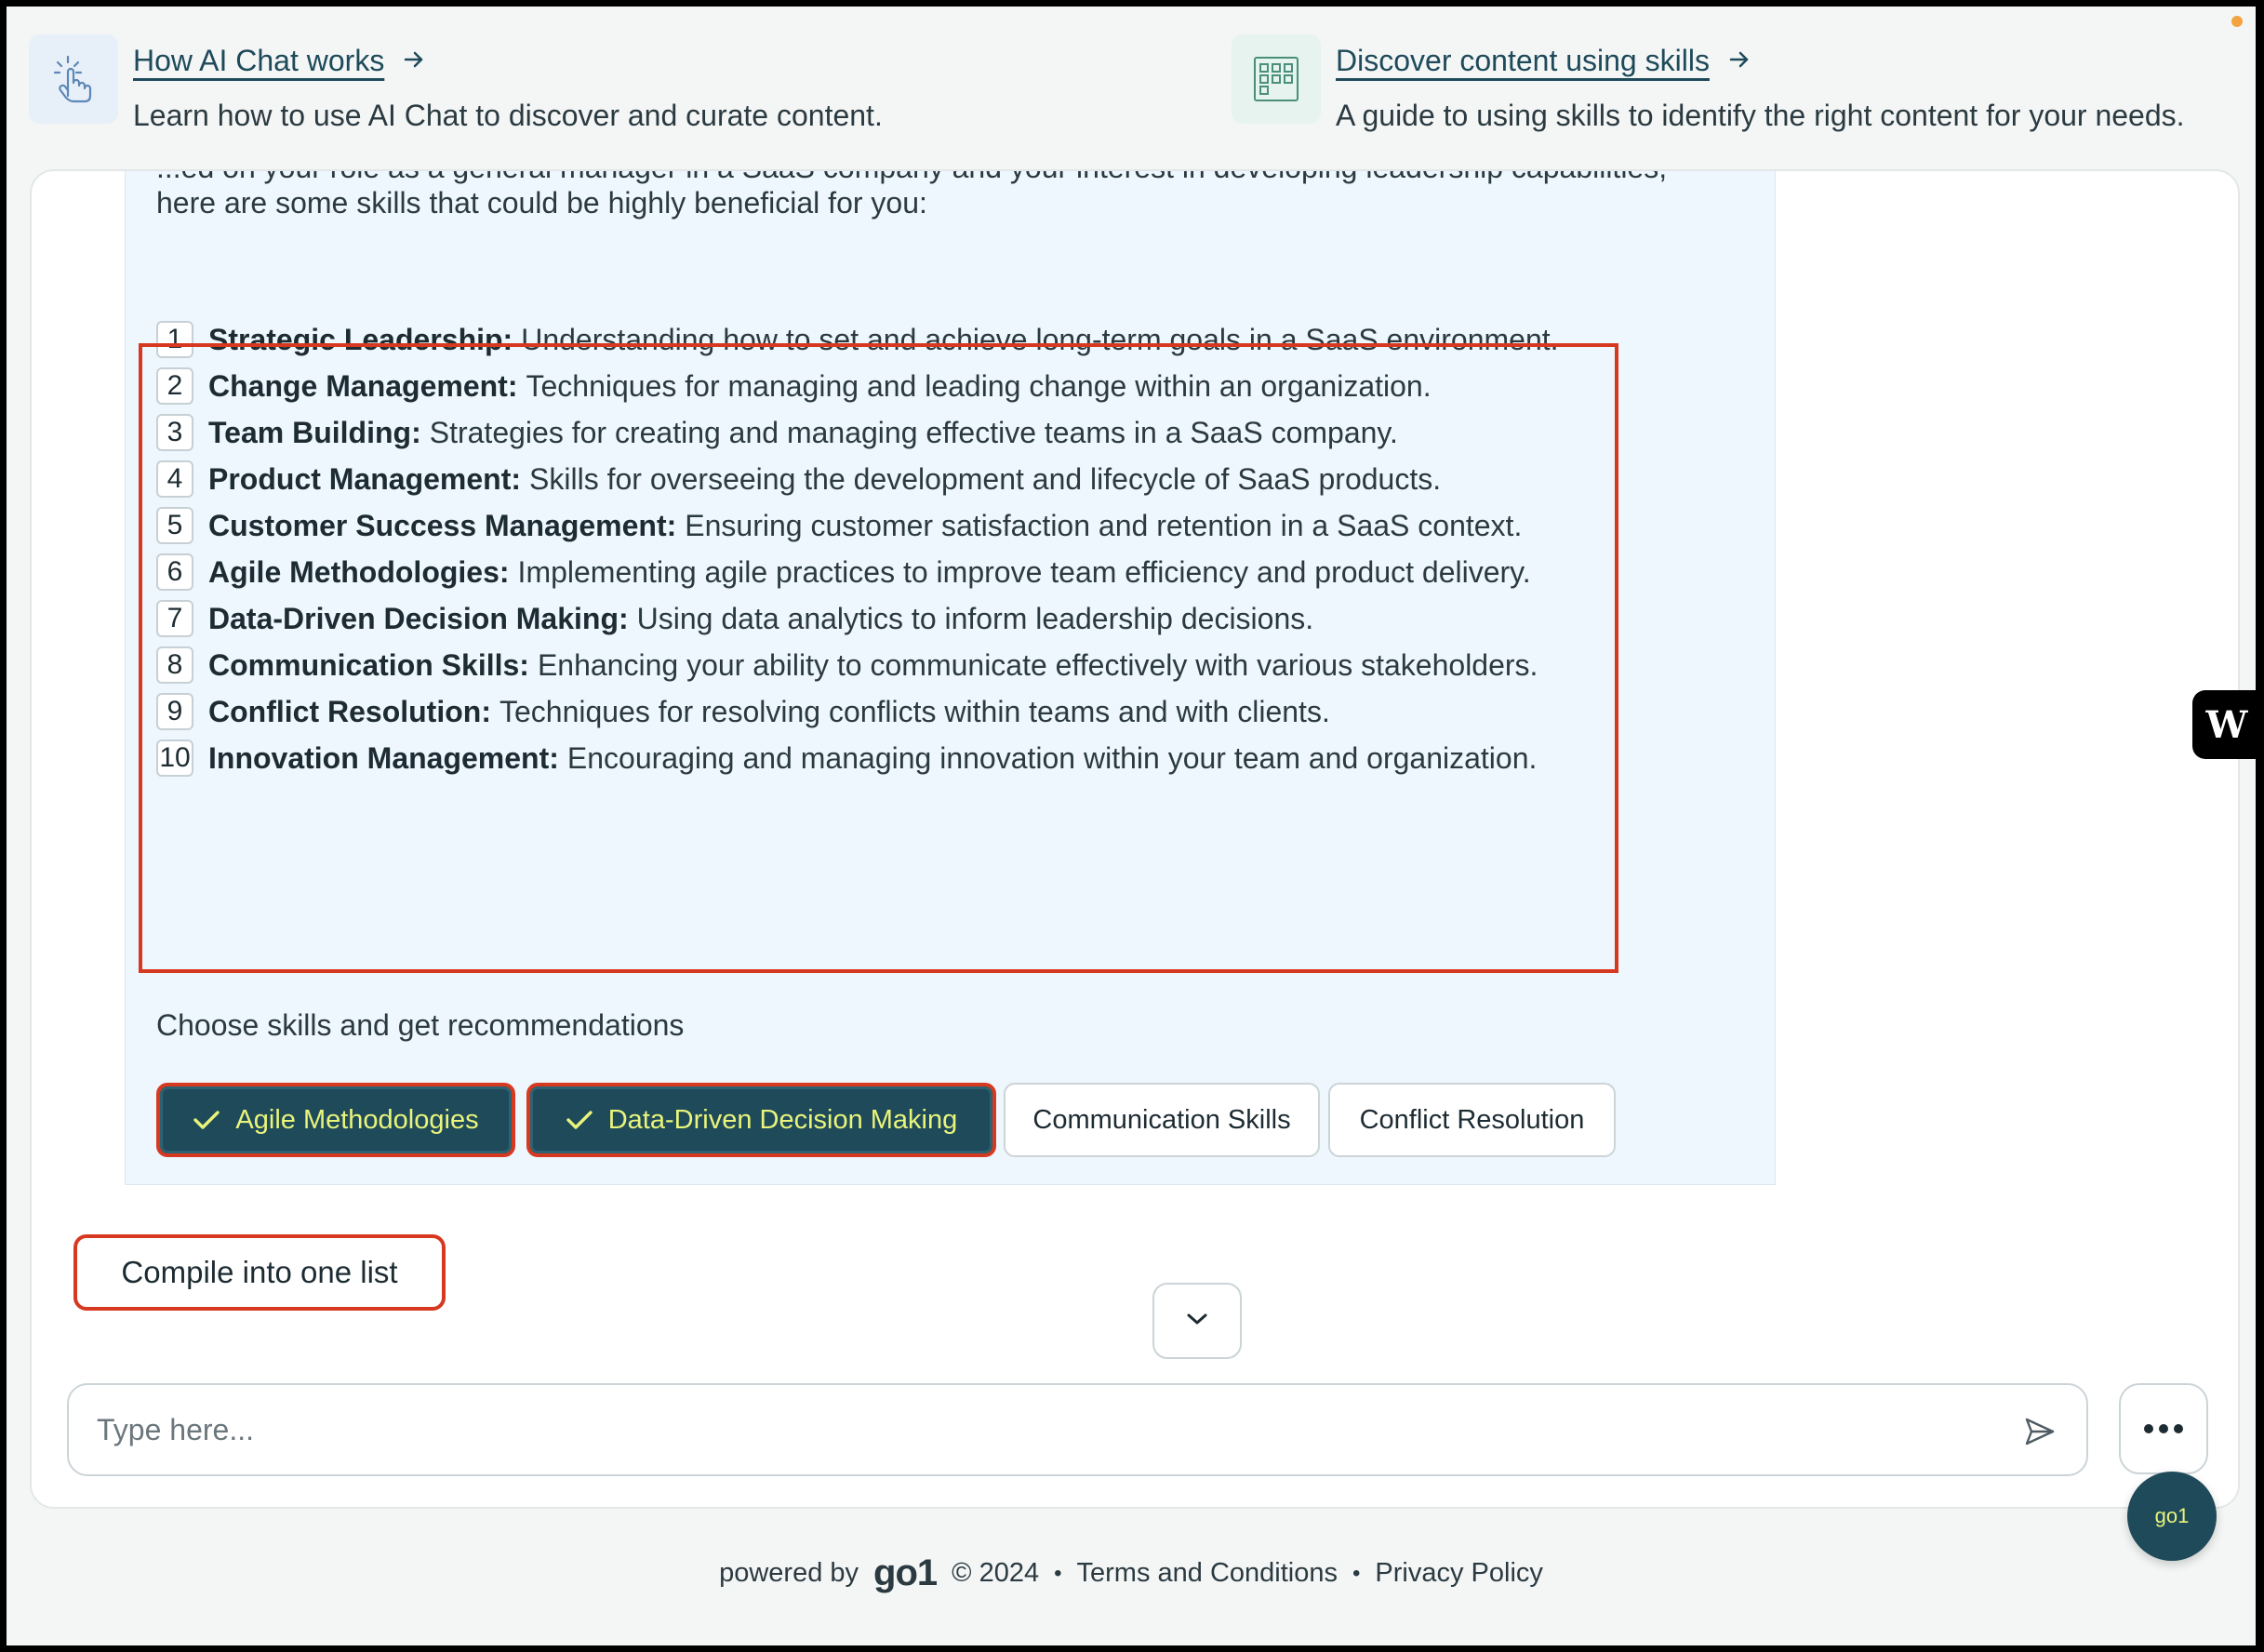 This screenshot has height=1652, width=2264. I want to click on terms-link: Terms and Conditions, so click(1207, 1573).